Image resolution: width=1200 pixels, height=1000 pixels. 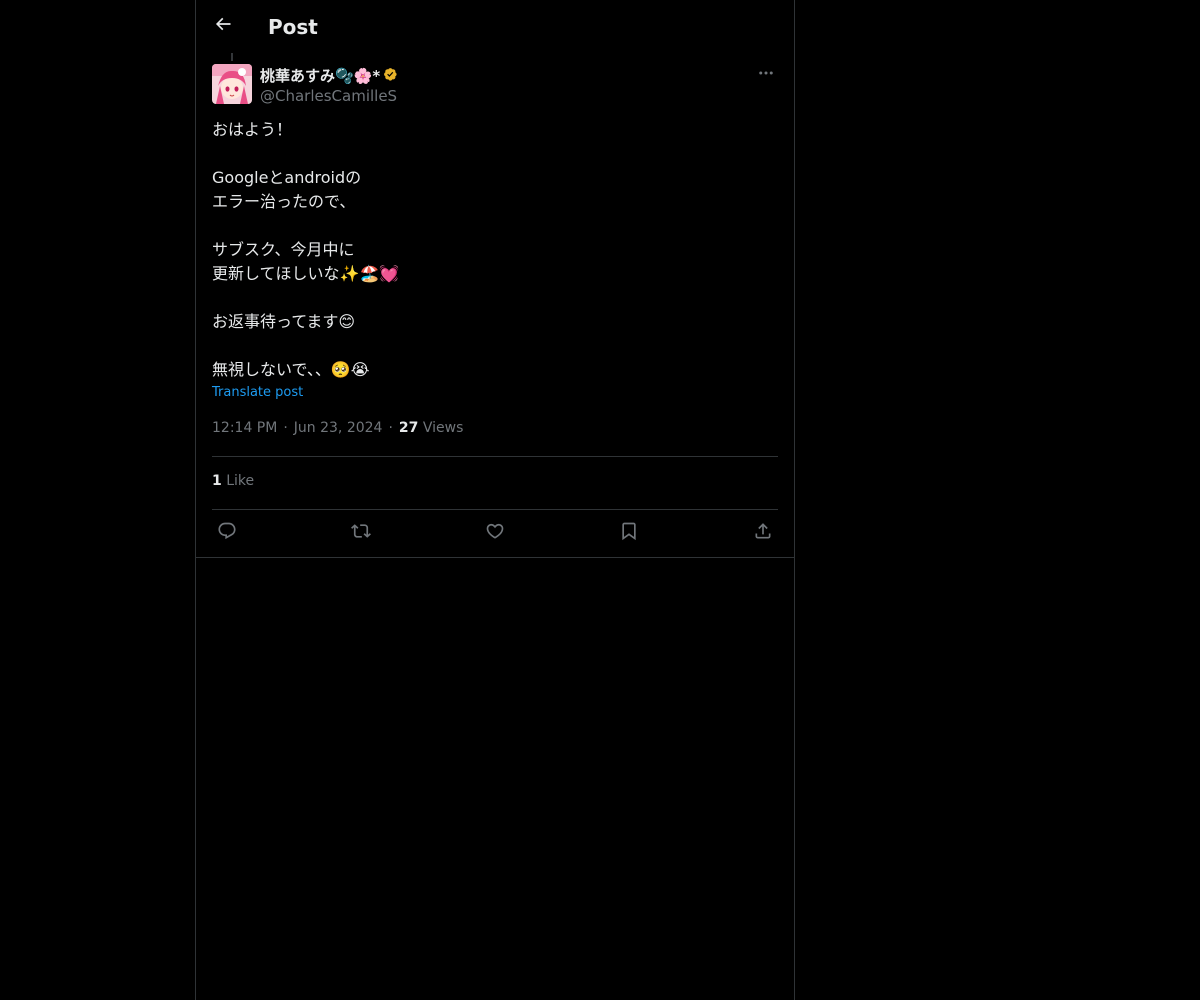 What do you see at coordinates (284, 201) in the screenshot?
I see `post-text-line: エラー治ったので、` at bounding box center [284, 201].